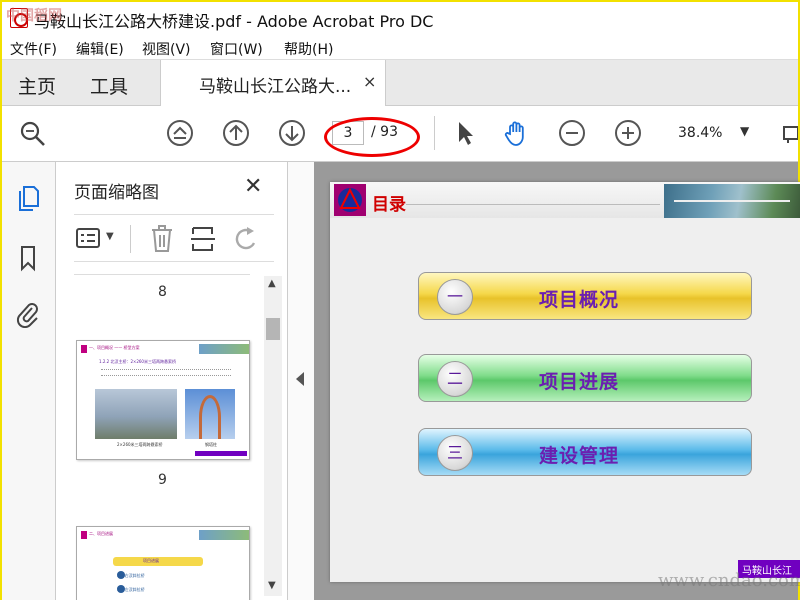 This screenshot has width=800, height=600. What do you see at coordinates (272, 585) in the screenshot?
I see `scroll-down-icon: ▼` at bounding box center [272, 585].